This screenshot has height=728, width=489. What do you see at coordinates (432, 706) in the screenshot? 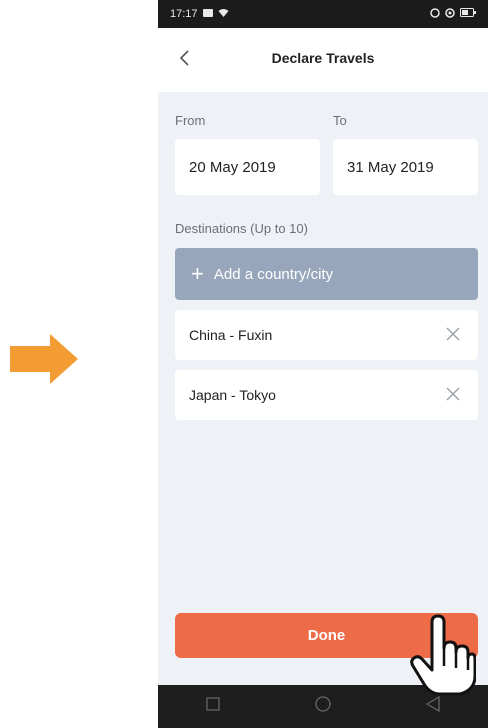
I see `triangle-back-icon` at bounding box center [432, 706].